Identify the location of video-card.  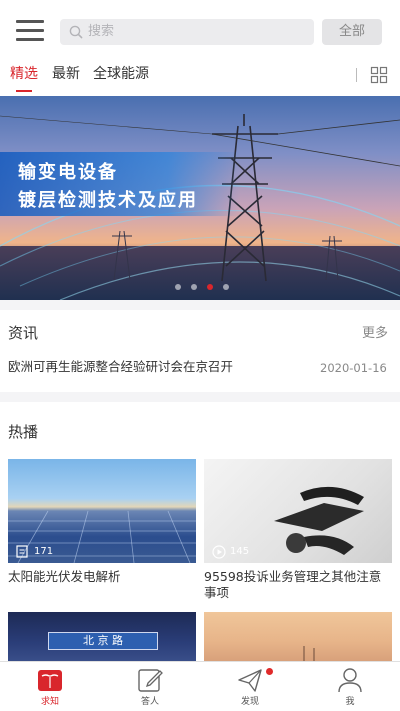
(302, 637).